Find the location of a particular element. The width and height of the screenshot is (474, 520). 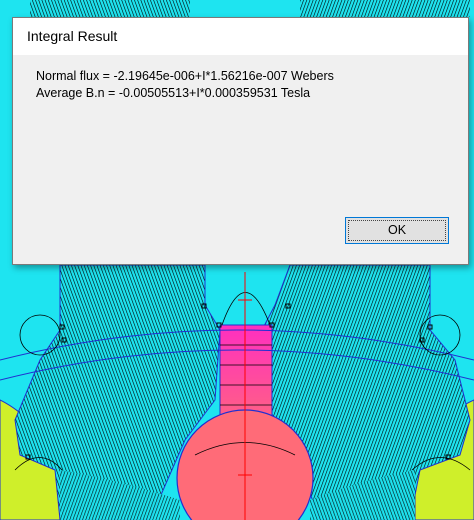

dialog-title: Integral Result is located at coordinates (72, 36).